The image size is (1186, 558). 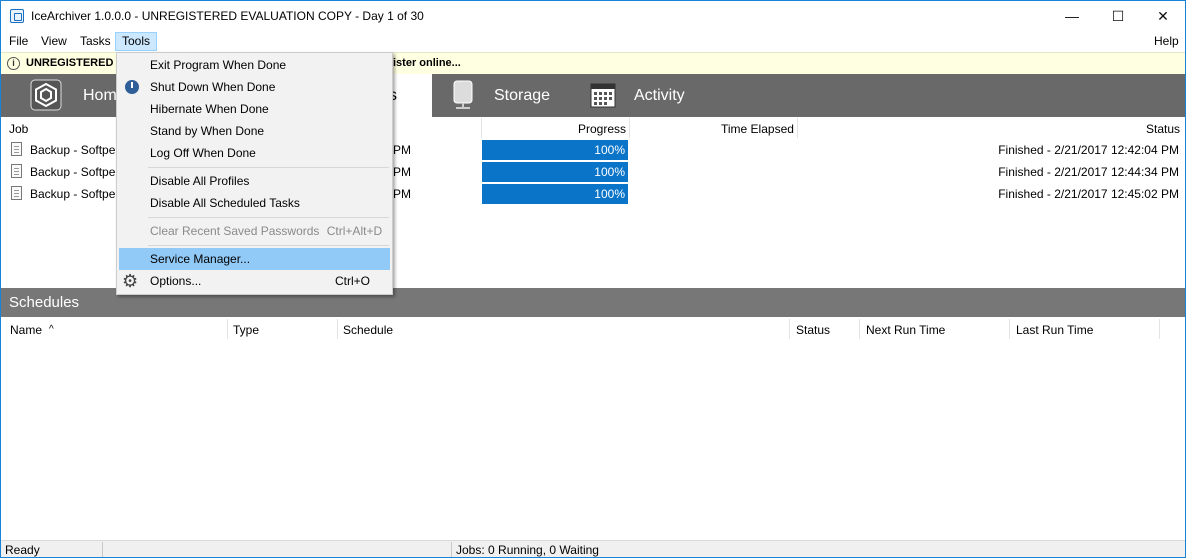 What do you see at coordinates (54, 41) in the screenshot?
I see `menu-view: View` at bounding box center [54, 41].